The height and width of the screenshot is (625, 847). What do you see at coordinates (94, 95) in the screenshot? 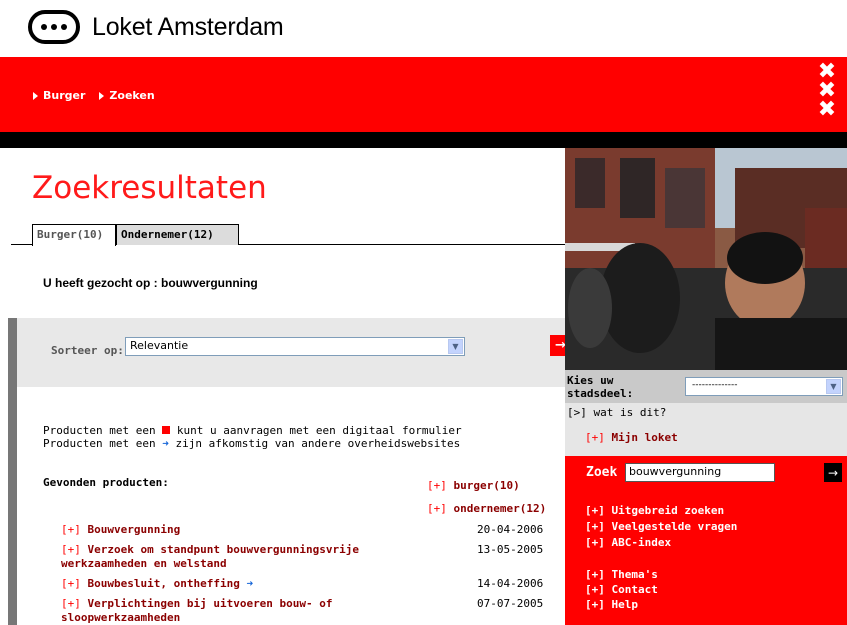
I see `breadcrumb: Burger Zoeken` at bounding box center [94, 95].